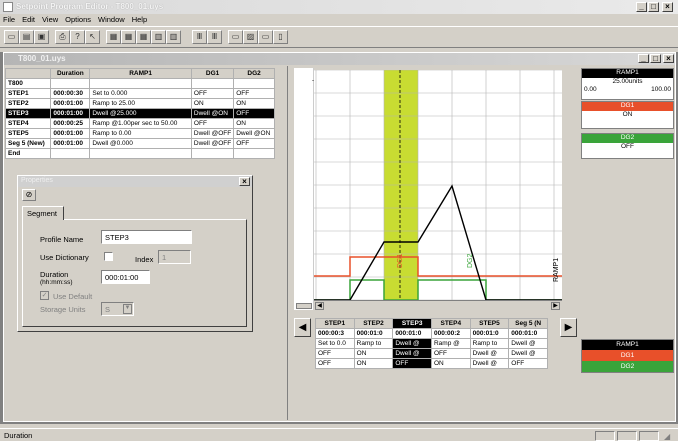  What do you see at coordinates (335, 343) in the screenshot?
I see `step-ramp: Set to 0.0` at bounding box center [335, 343].